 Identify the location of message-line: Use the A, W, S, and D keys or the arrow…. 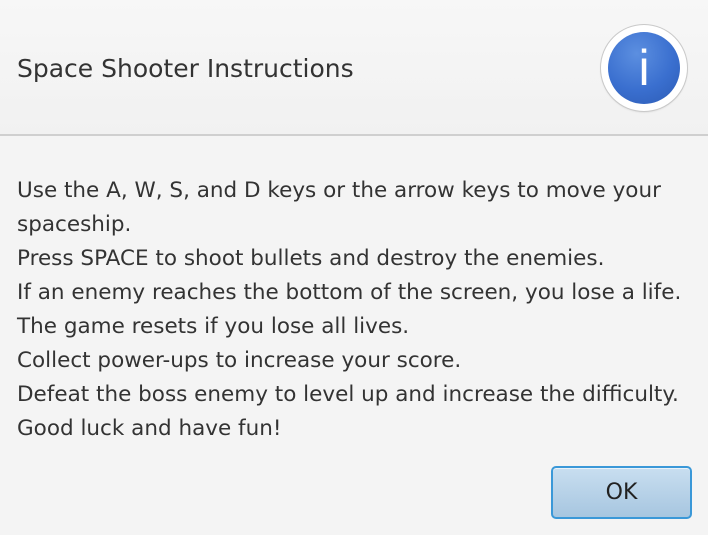
(339, 190).